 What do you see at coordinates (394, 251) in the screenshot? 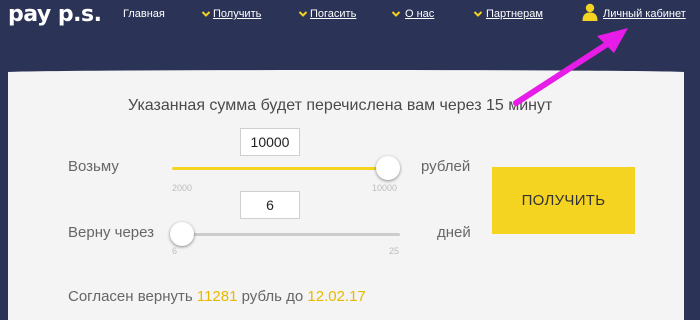
I see `term-max-label: 25` at bounding box center [394, 251].